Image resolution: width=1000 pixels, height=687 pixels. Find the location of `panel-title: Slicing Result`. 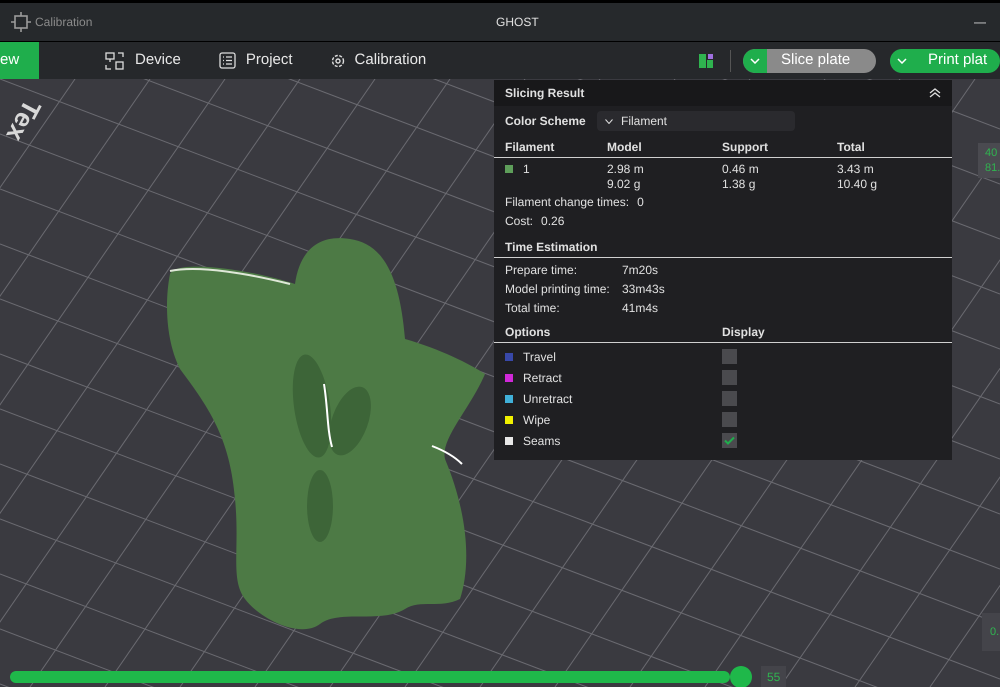

panel-title: Slicing Result is located at coordinates (544, 93).